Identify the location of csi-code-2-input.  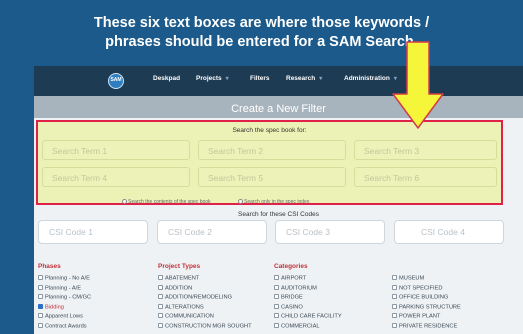
(212, 232).